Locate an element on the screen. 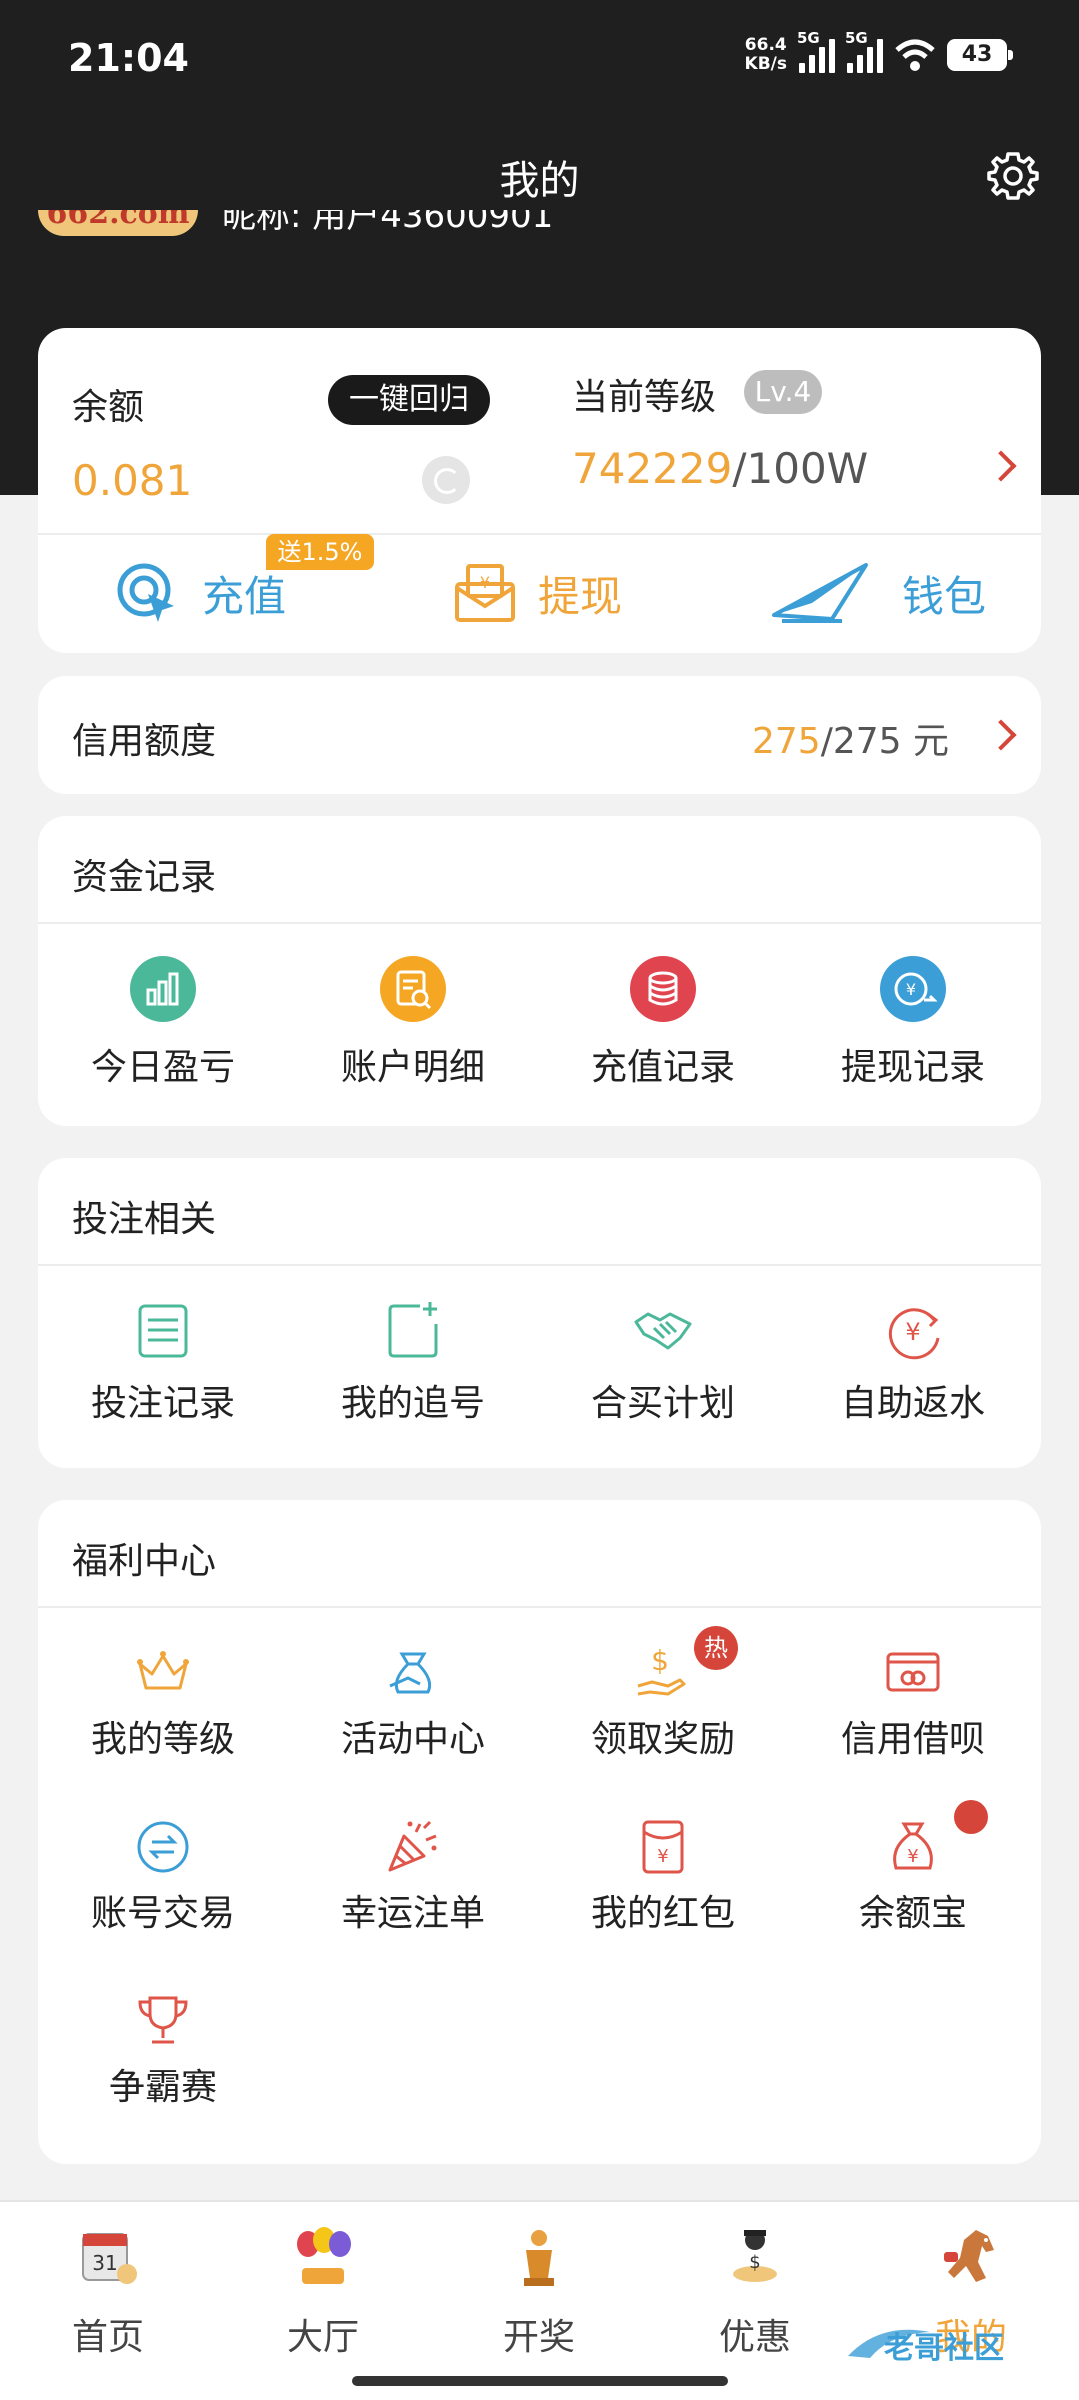 The image size is (1079, 2400). fund-records-section: 资金记录 今日盈亏 账户明细 充值记录 ¥ 提现记录 is located at coordinates (539, 971).